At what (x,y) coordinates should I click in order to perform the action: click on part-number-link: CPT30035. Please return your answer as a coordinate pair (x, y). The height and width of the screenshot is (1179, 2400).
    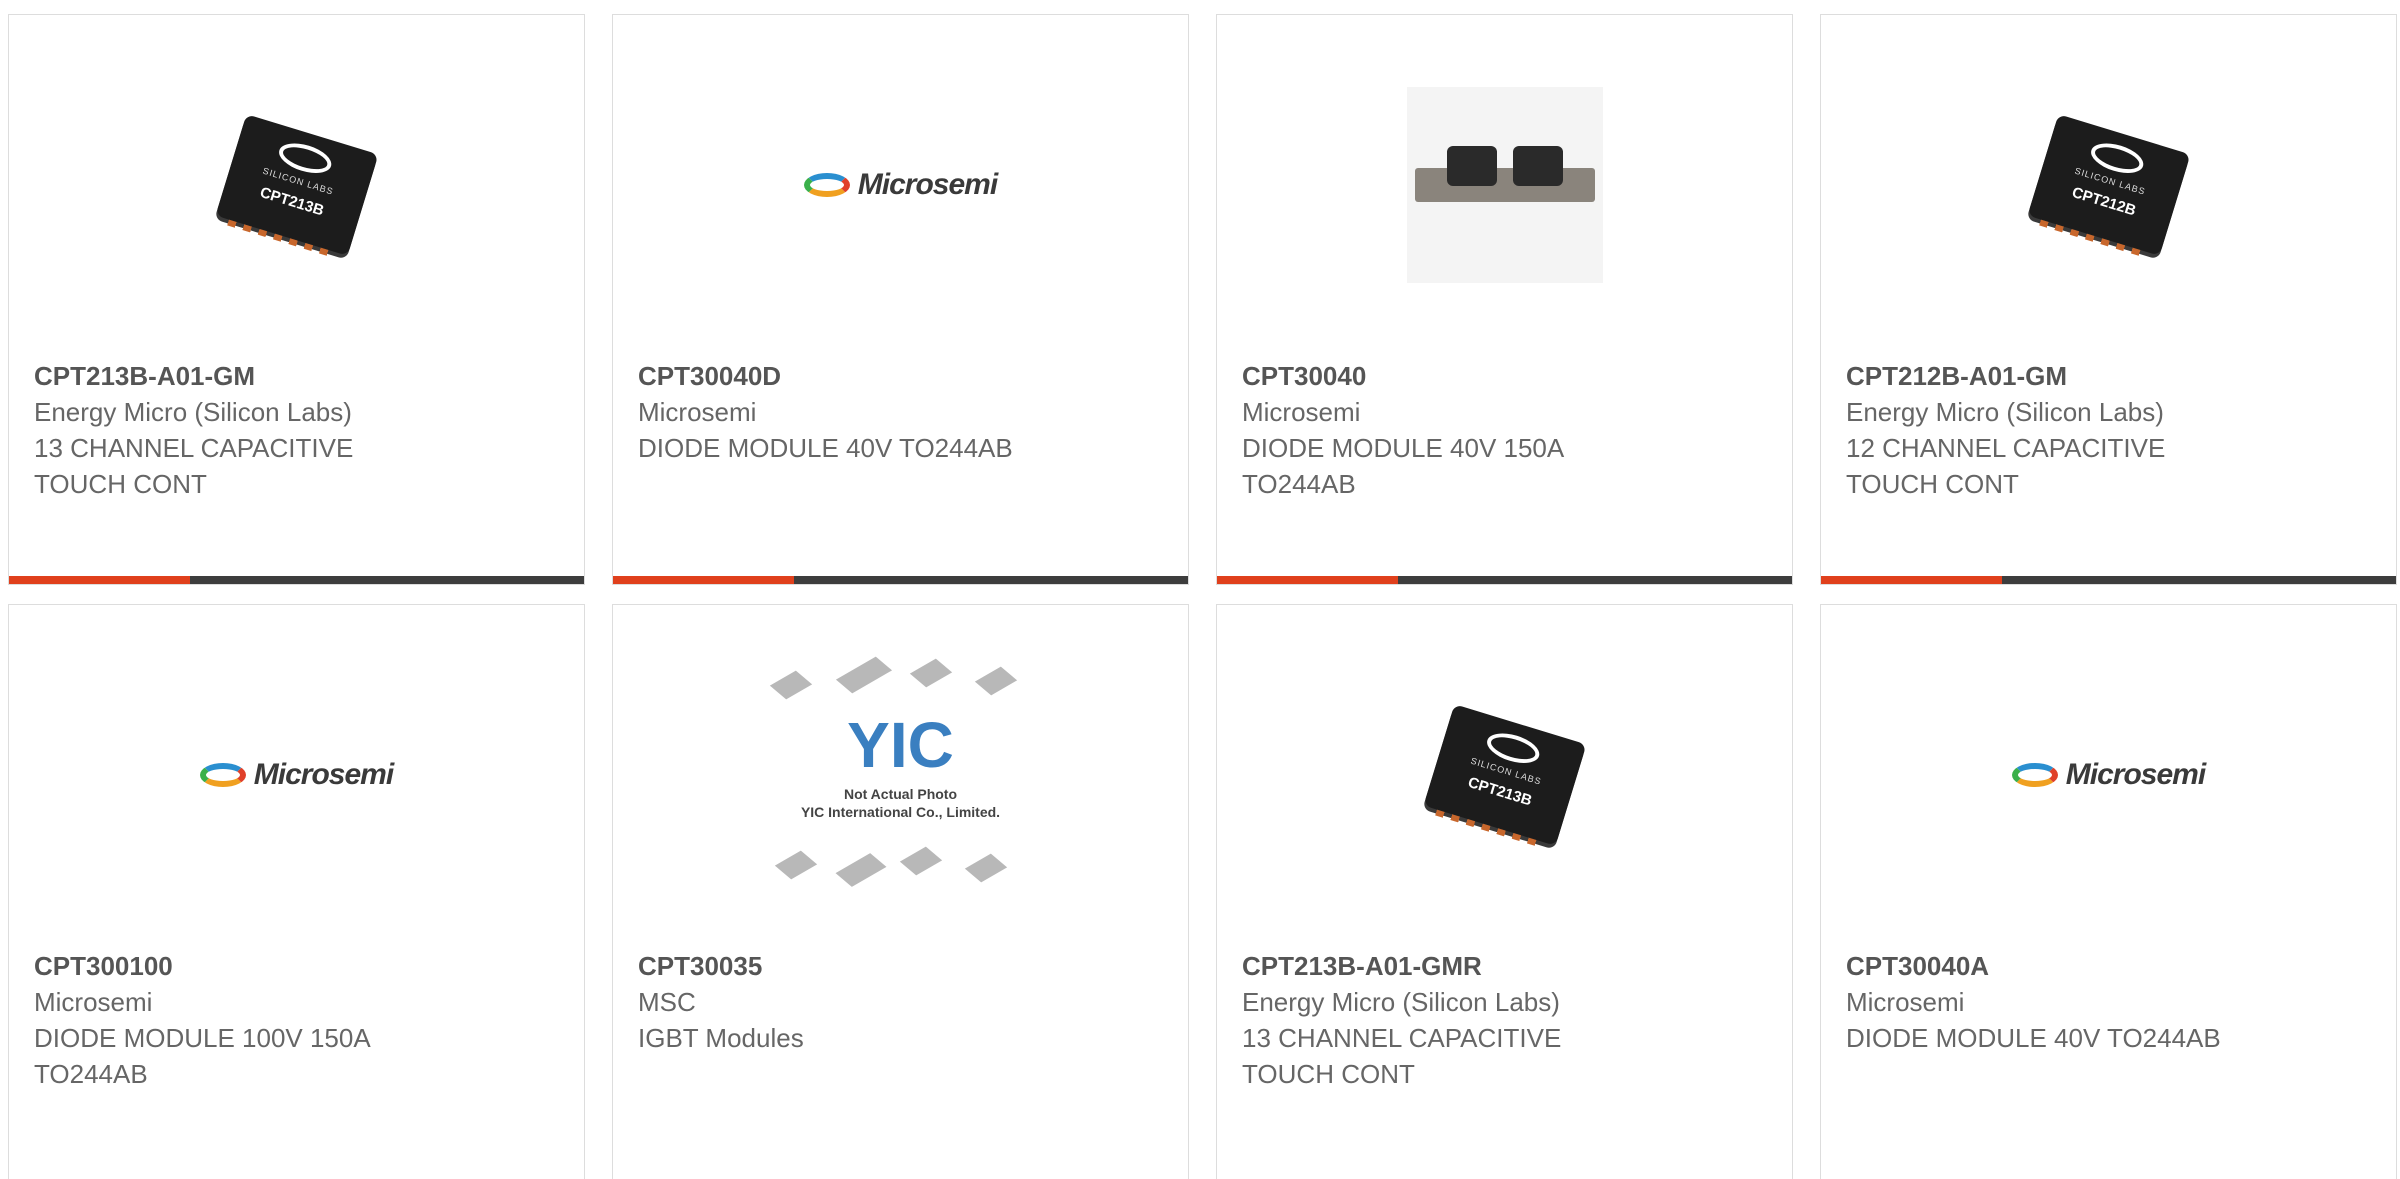
    Looking at the image, I should click on (903, 966).